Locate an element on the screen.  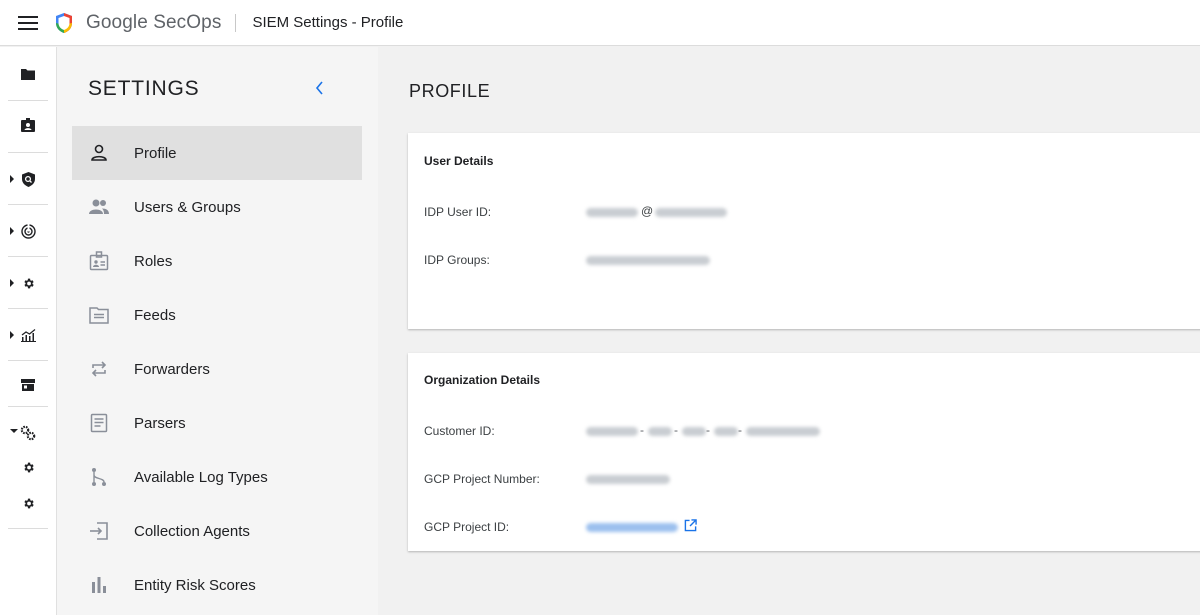
login-icon is located at coordinates (99, 531).